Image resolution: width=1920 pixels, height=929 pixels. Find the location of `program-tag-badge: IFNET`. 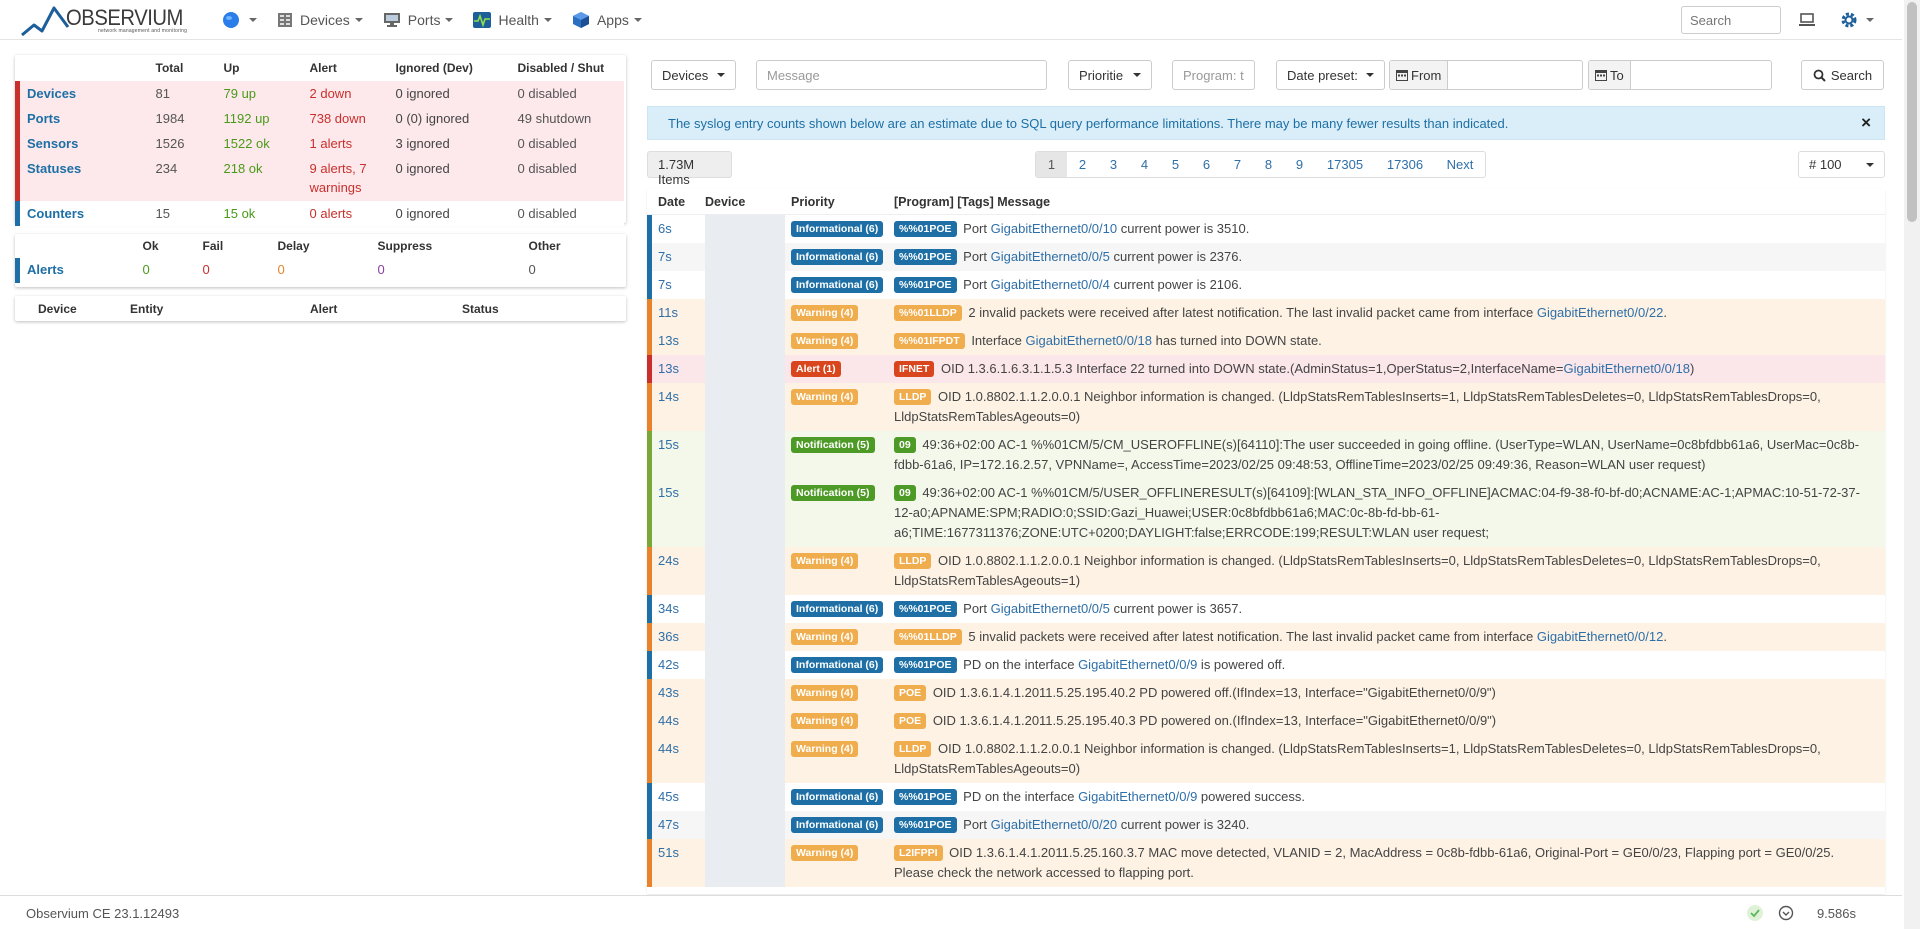

program-tag-badge: IFNET is located at coordinates (914, 368).